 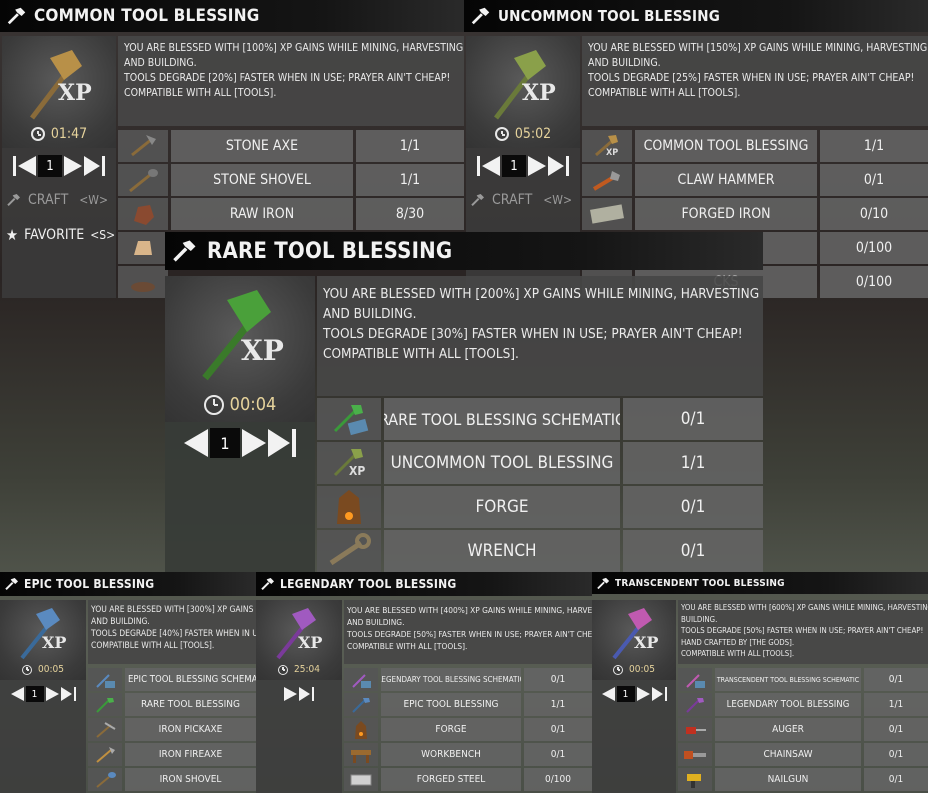 What do you see at coordinates (143, 248) in the screenshot?
I see `clay-icon` at bounding box center [143, 248].